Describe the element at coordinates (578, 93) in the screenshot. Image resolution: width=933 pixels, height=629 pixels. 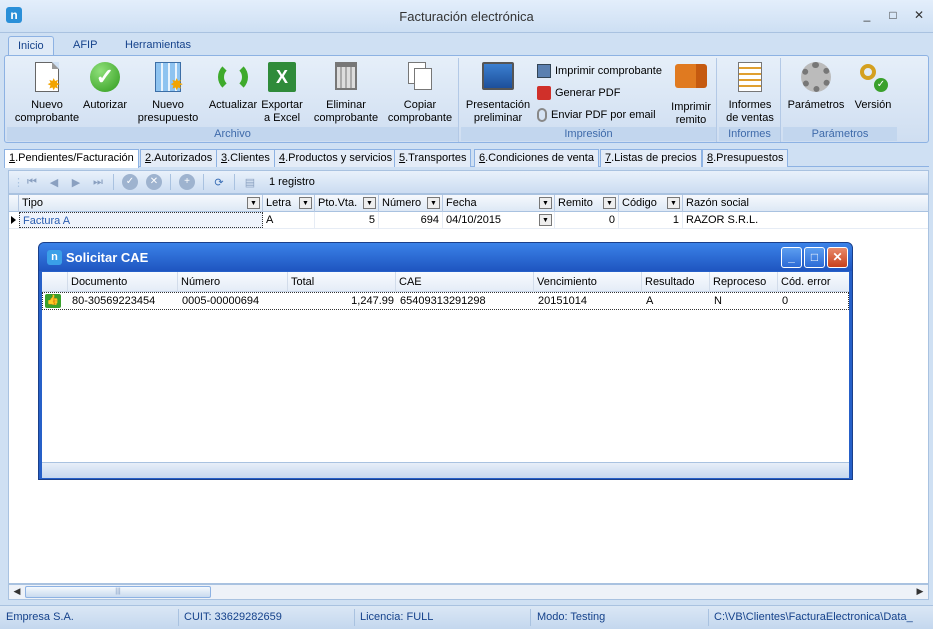
I see `generar-pdf-button: Generar PDF` at that location.